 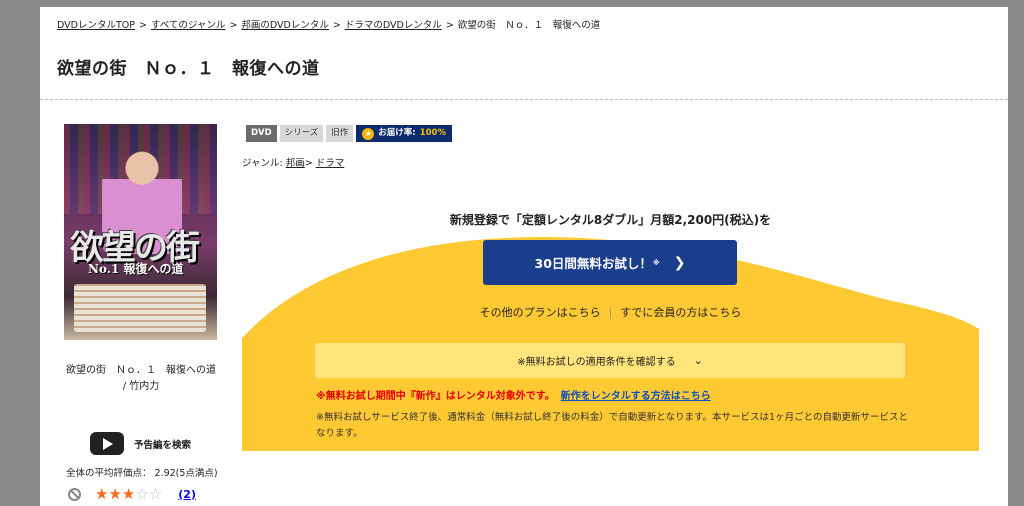 I want to click on trailer-search-label: 予告編を検索, so click(x=163, y=445).